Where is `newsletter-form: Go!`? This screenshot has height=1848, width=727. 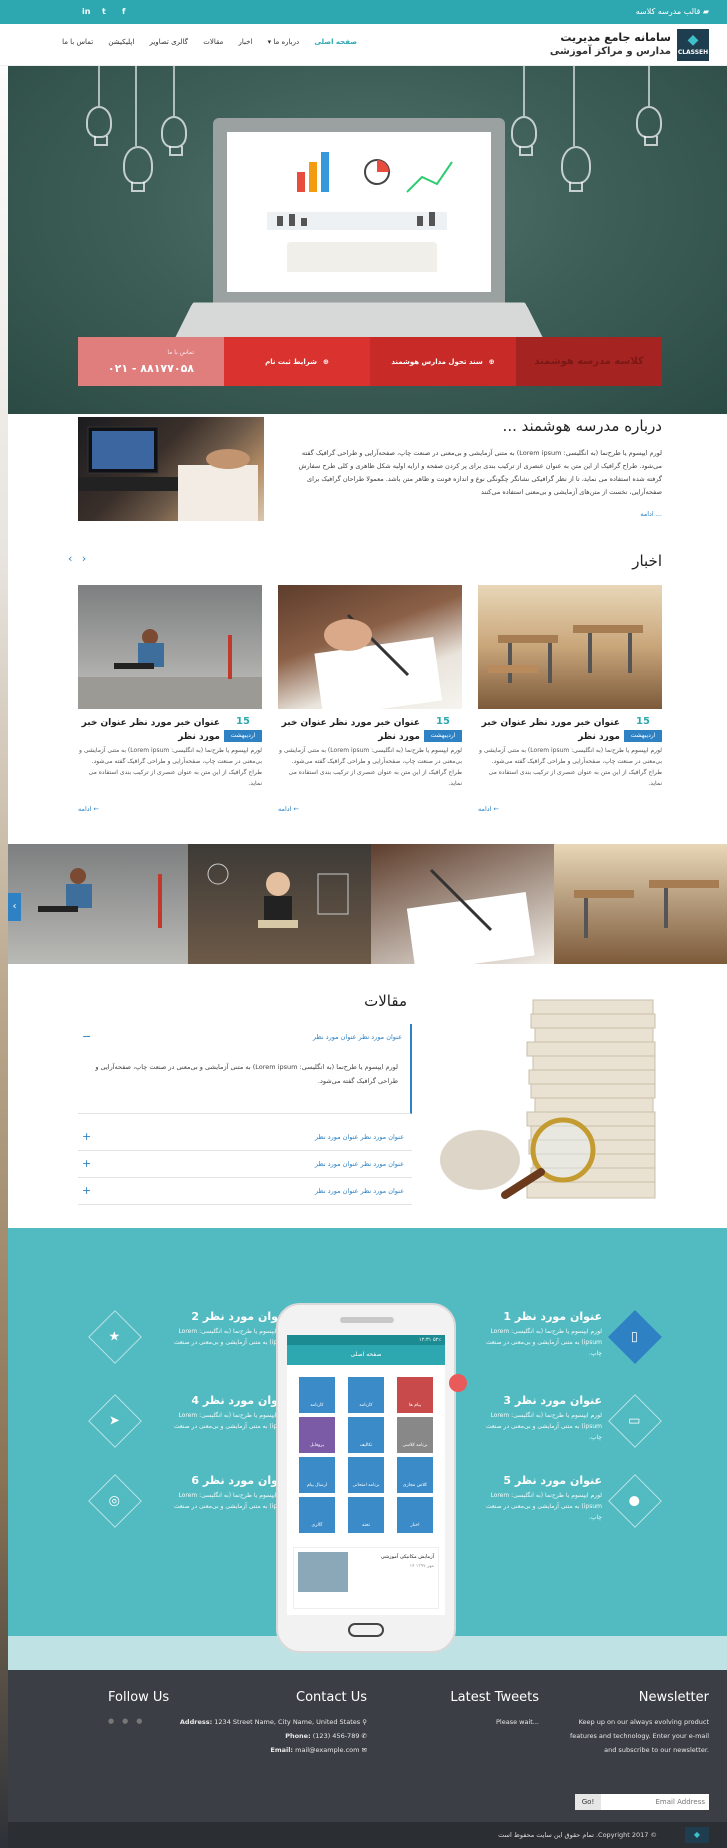 newsletter-form: Go! is located at coordinates (642, 1802).